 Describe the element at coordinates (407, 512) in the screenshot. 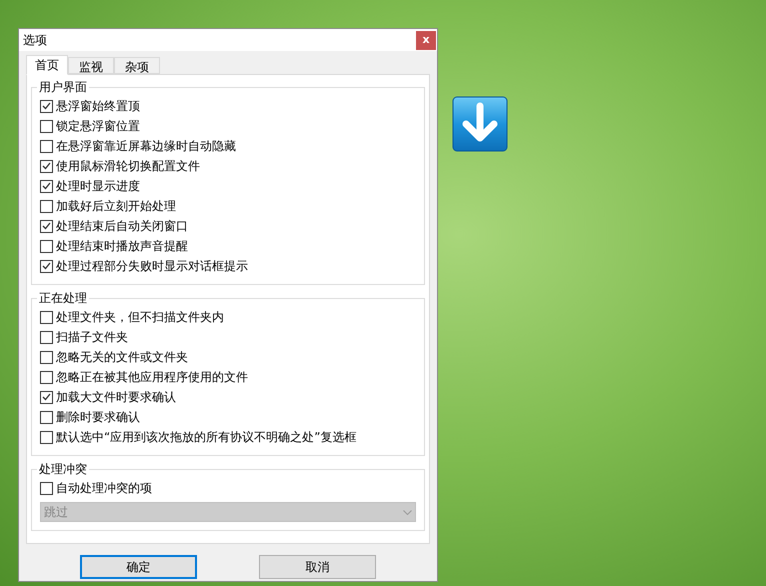

I see `chevron-down-icon` at that location.